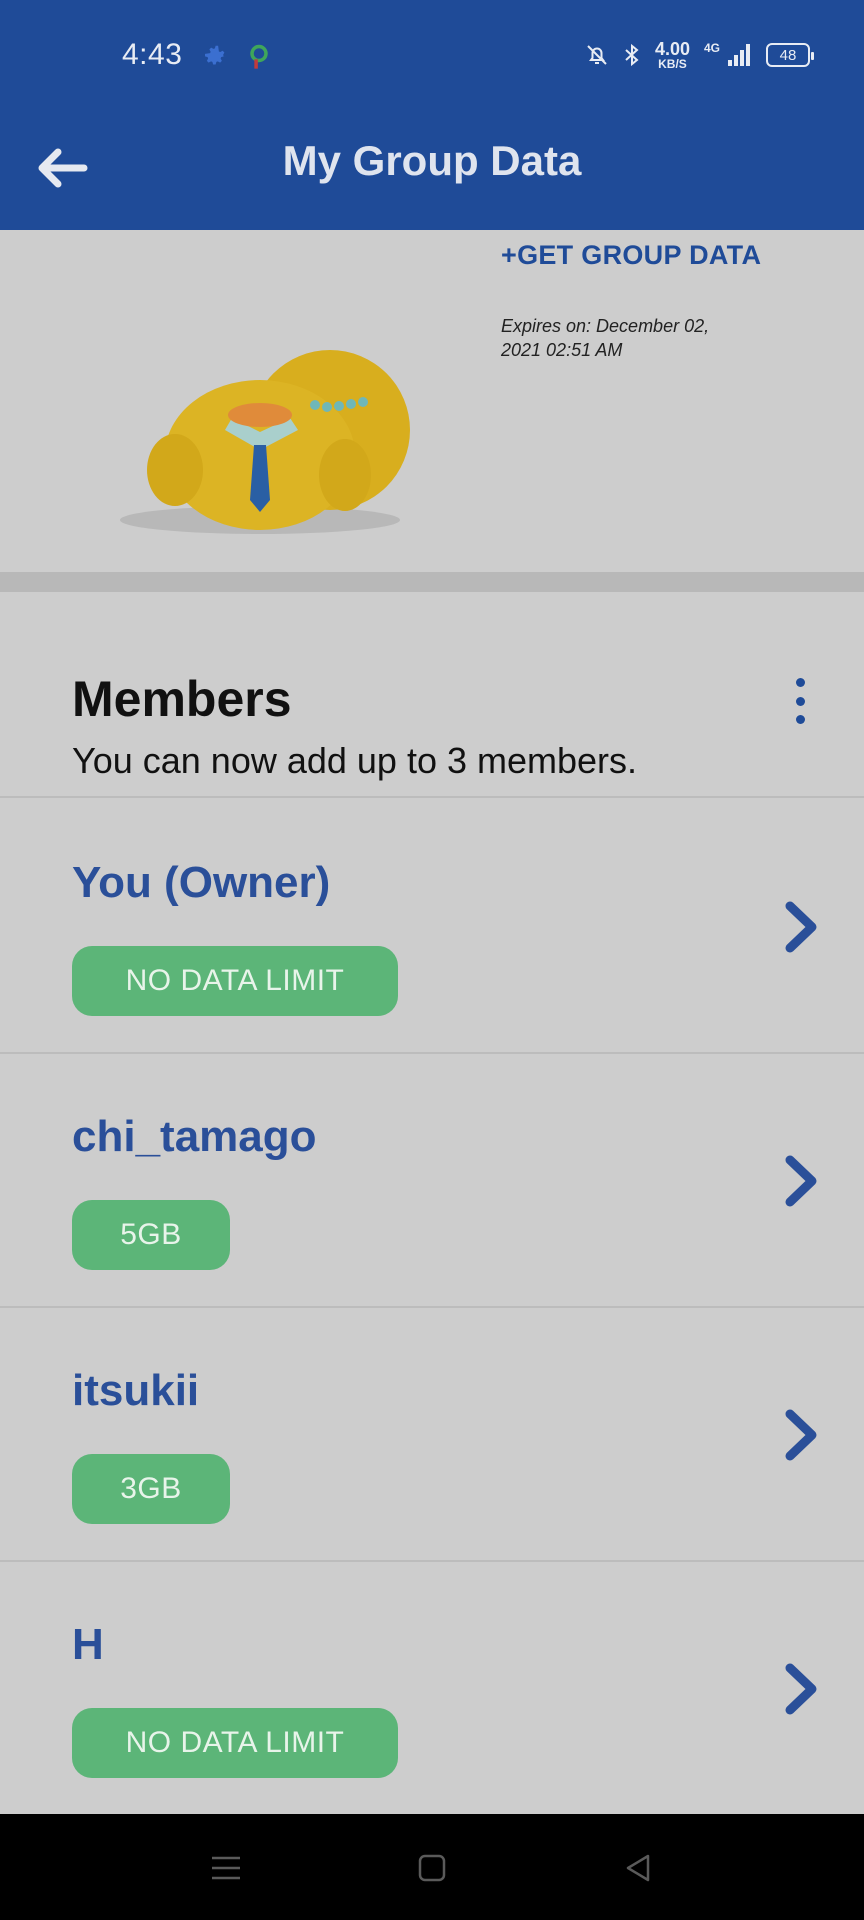 Image resolution: width=864 pixels, height=1920 pixels. I want to click on status-time: 4:43, so click(152, 54).